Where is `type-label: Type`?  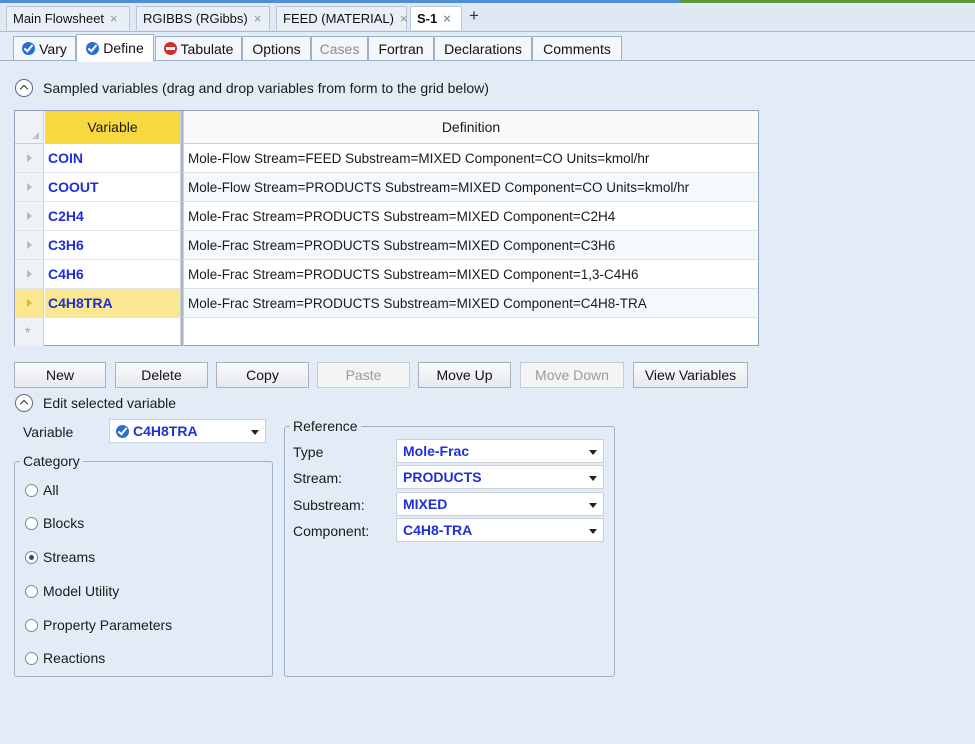 type-label: Type is located at coordinates (308, 452).